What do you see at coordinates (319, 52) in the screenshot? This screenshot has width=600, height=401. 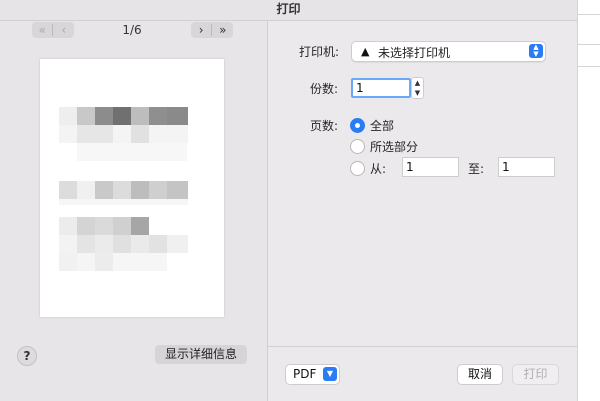 I see `printer-label: 打印机:` at bounding box center [319, 52].